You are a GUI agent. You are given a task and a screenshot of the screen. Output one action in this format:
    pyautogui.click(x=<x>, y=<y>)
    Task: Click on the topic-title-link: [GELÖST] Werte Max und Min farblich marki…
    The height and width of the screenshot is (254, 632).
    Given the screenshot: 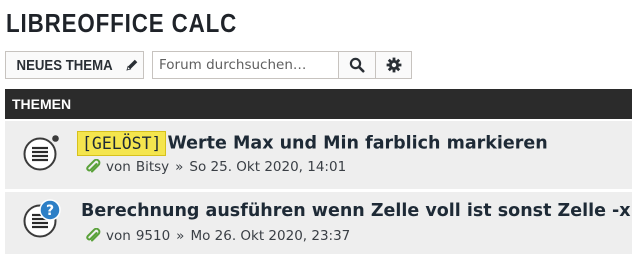 What is the action you would take?
    pyautogui.click(x=312, y=143)
    